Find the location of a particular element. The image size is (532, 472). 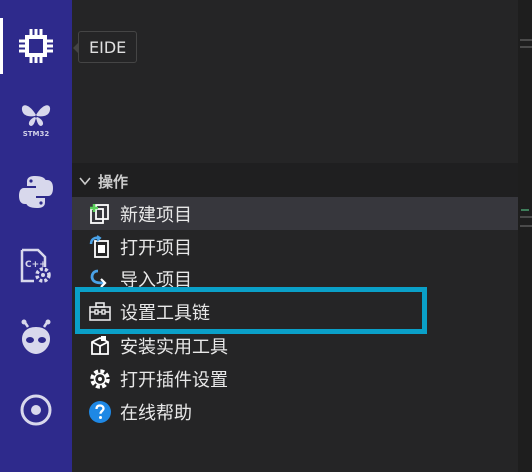

activity-bar: STM32 C++ is located at coordinates (36, 236).